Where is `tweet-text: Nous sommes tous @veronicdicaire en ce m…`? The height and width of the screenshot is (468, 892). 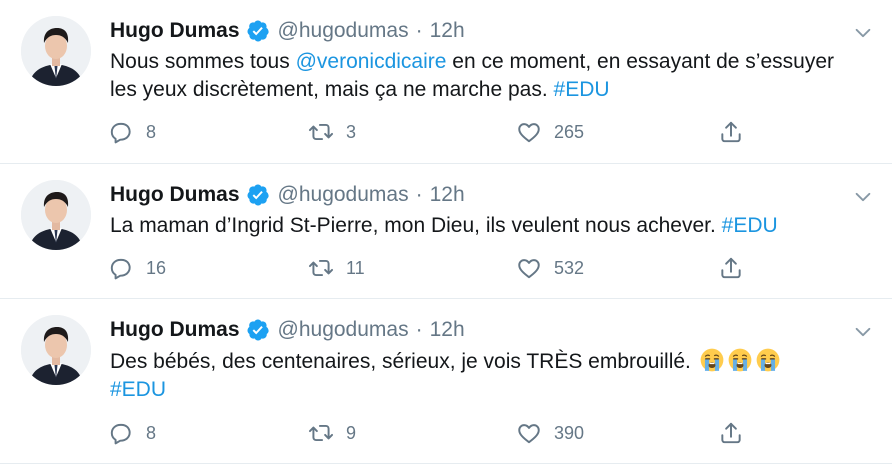
tweet-text: Nous sommes tous @veronicdicaire en ce m… is located at coordinates (481, 76).